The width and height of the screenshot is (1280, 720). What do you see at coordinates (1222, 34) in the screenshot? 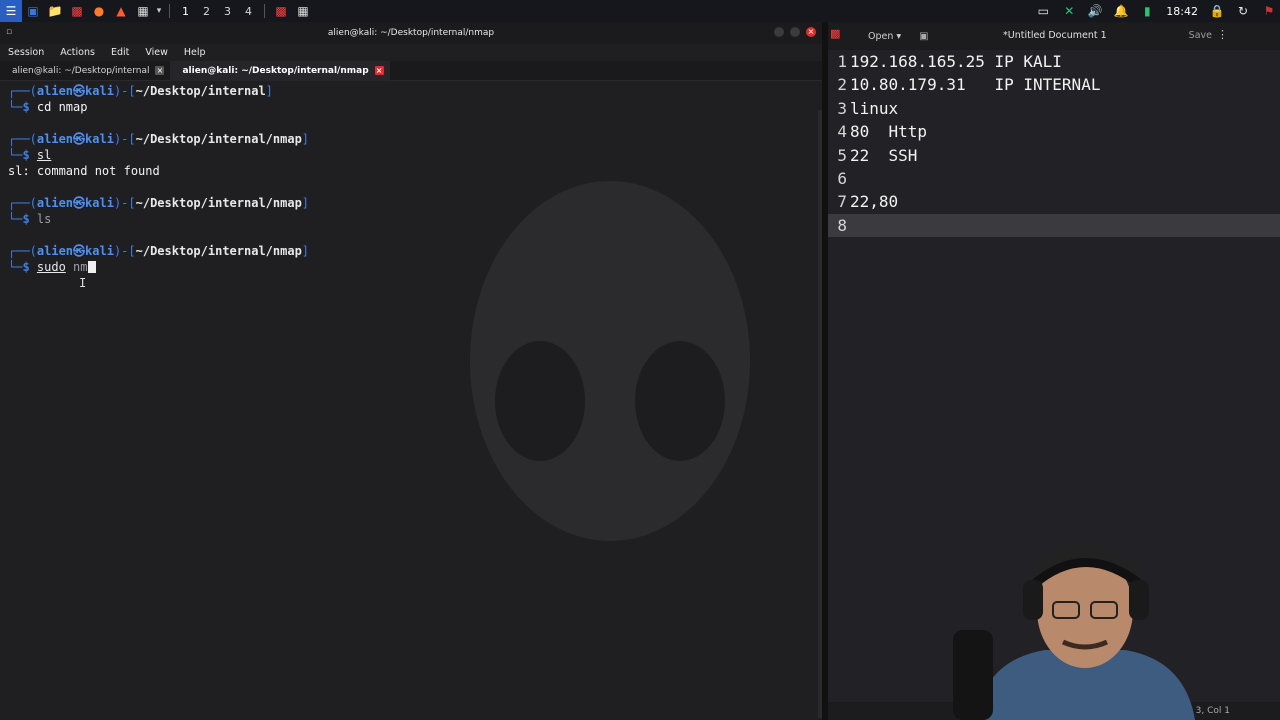
I see `hamburger-menu-icon: ⋮` at bounding box center [1222, 34].